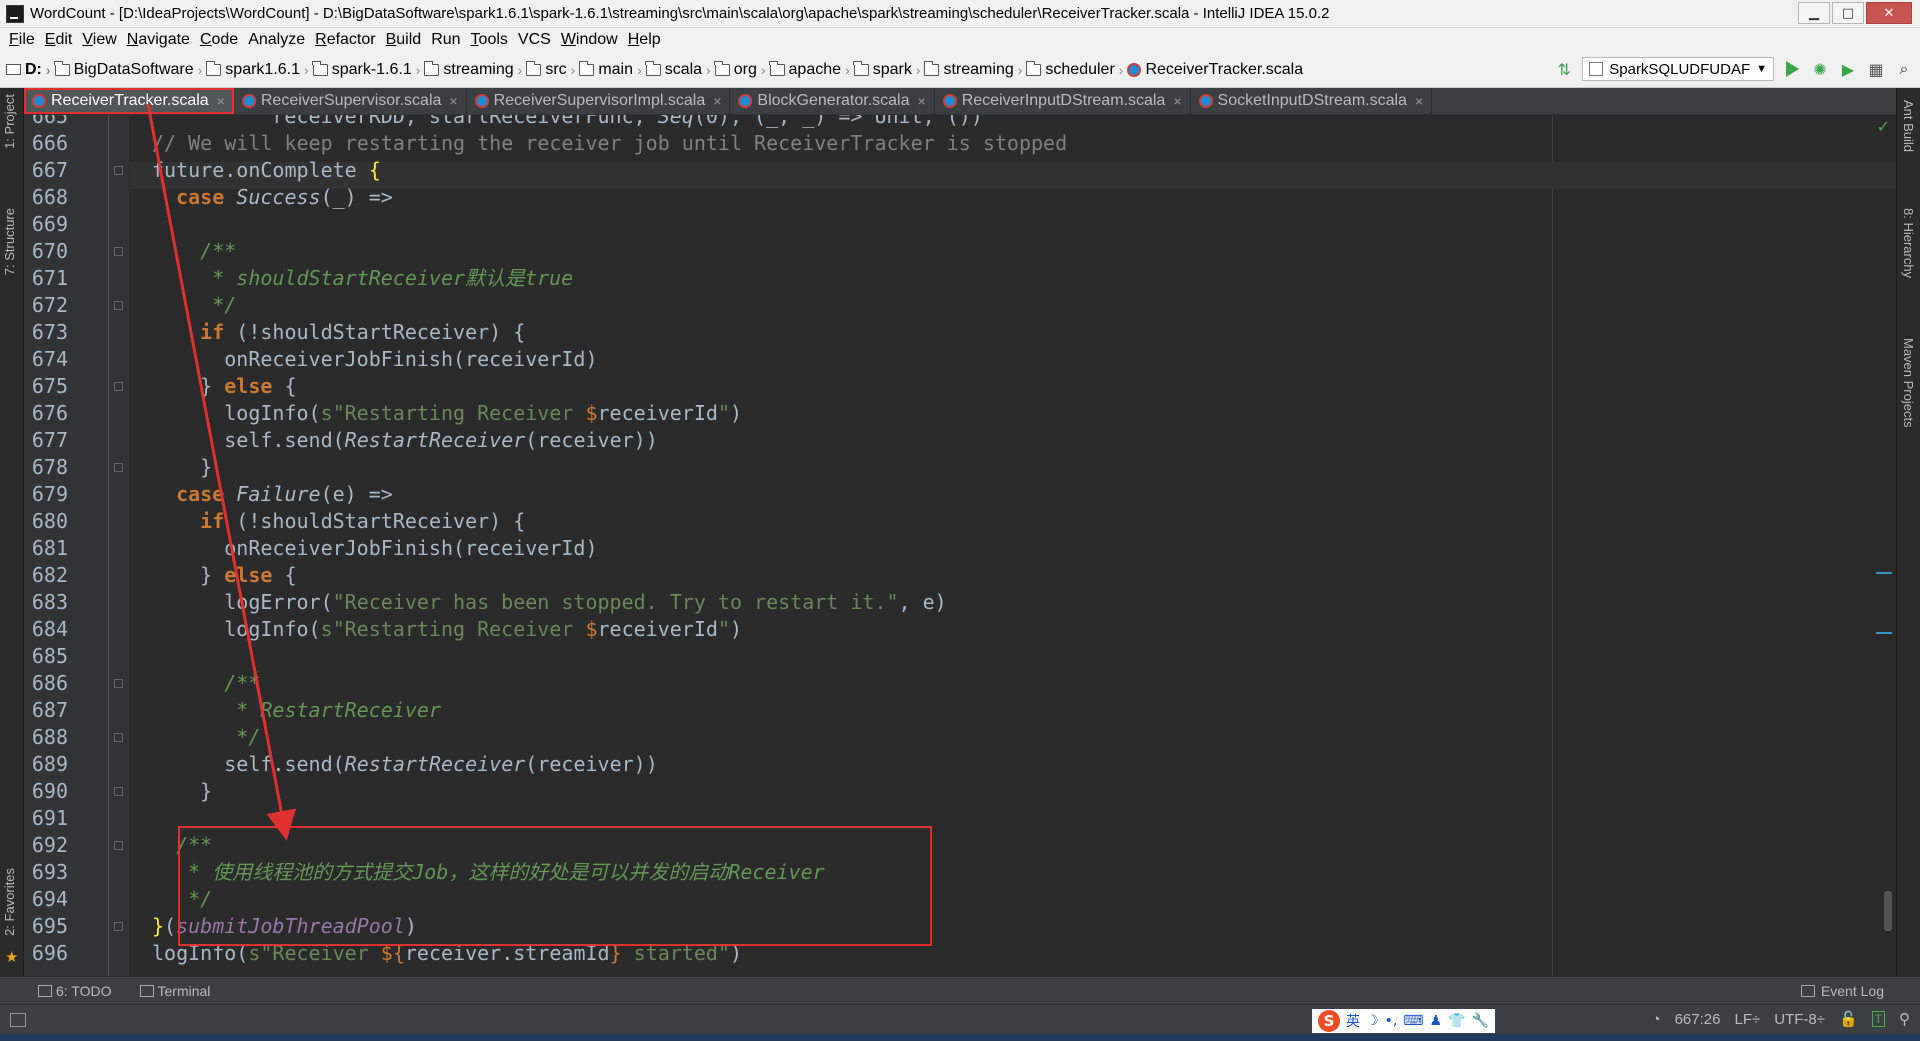 The width and height of the screenshot is (1920, 1041). What do you see at coordinates (534, 40) in the screenshot?
I see `menu-item: VCS` at bounding box center [534, 40].